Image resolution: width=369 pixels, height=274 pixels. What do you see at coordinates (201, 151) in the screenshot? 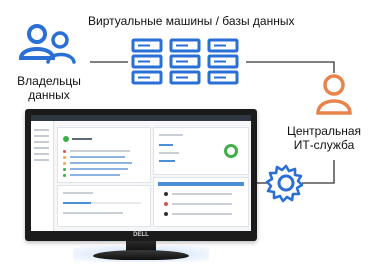
I see `metrics-card` at bounding box center [201, 151].